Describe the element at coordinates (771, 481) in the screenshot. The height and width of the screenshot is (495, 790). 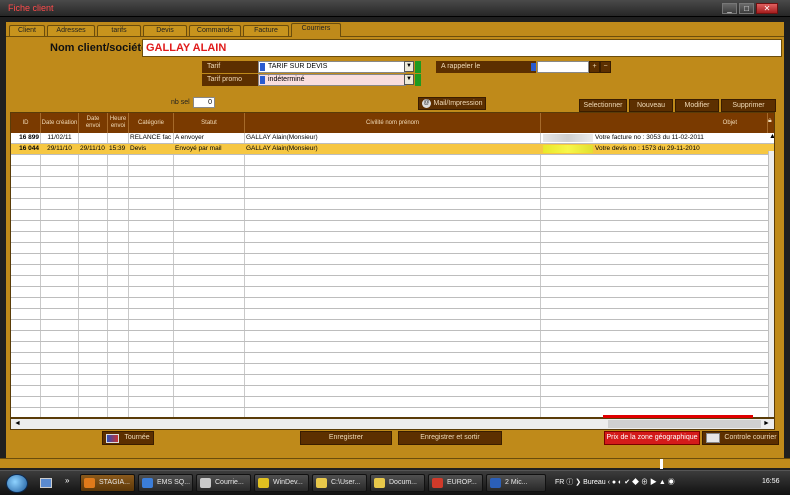
I see `clock: 16:56` at that location.